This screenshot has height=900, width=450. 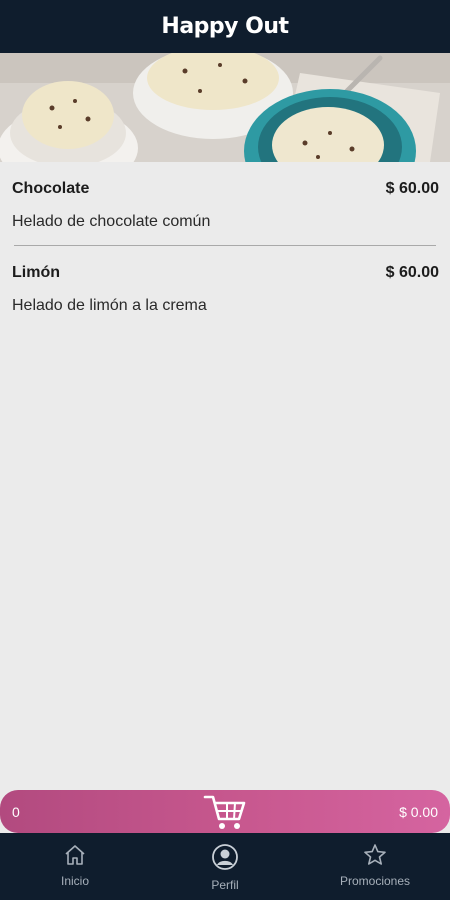 I want to click on cart-total: $ 0.00, so click(x=418, y=812).